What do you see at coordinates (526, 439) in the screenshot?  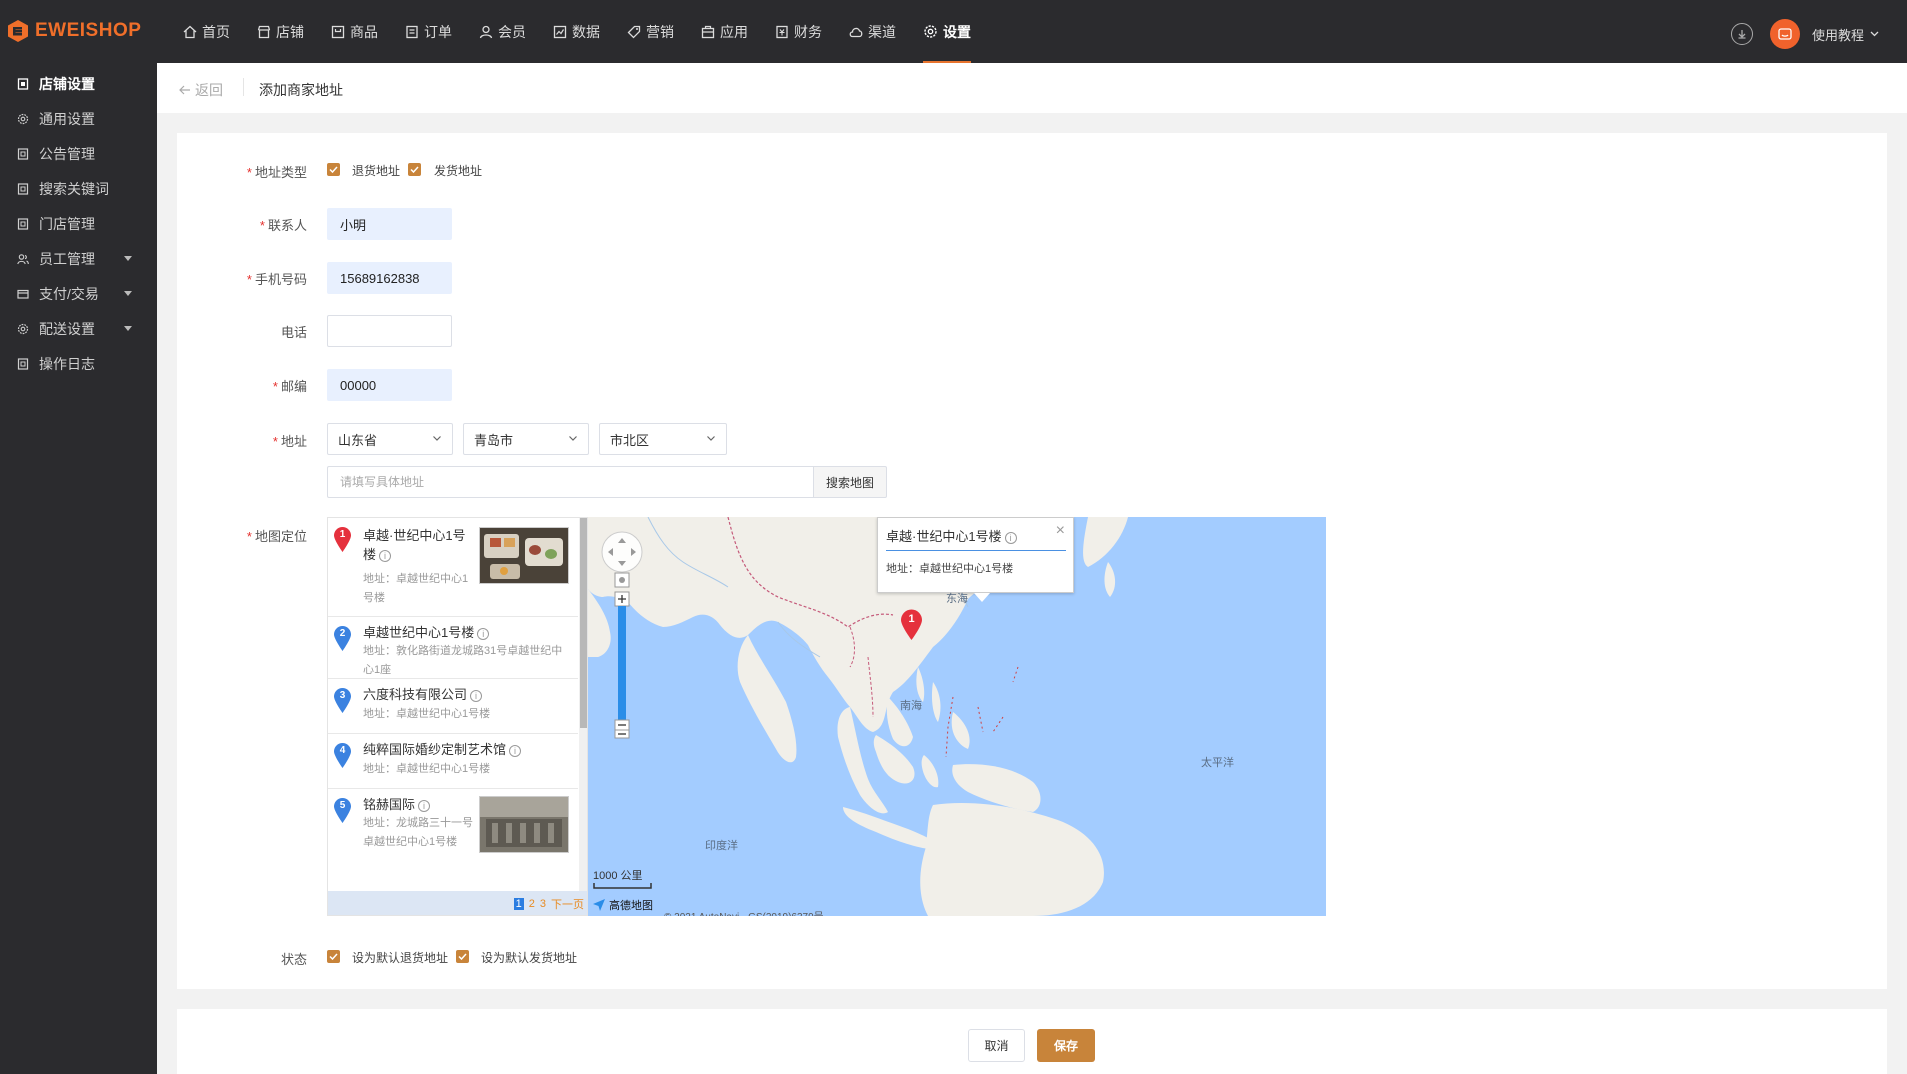 I see `city-select: 青岛市` at bounding box center [526, 439].